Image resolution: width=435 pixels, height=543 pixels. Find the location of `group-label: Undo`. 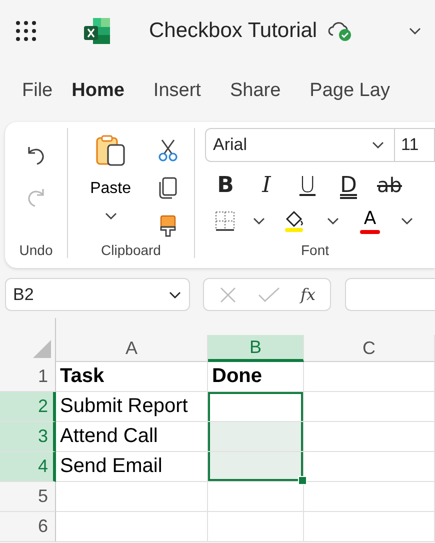

group-label: Undo is located at coordinates (36, 250).